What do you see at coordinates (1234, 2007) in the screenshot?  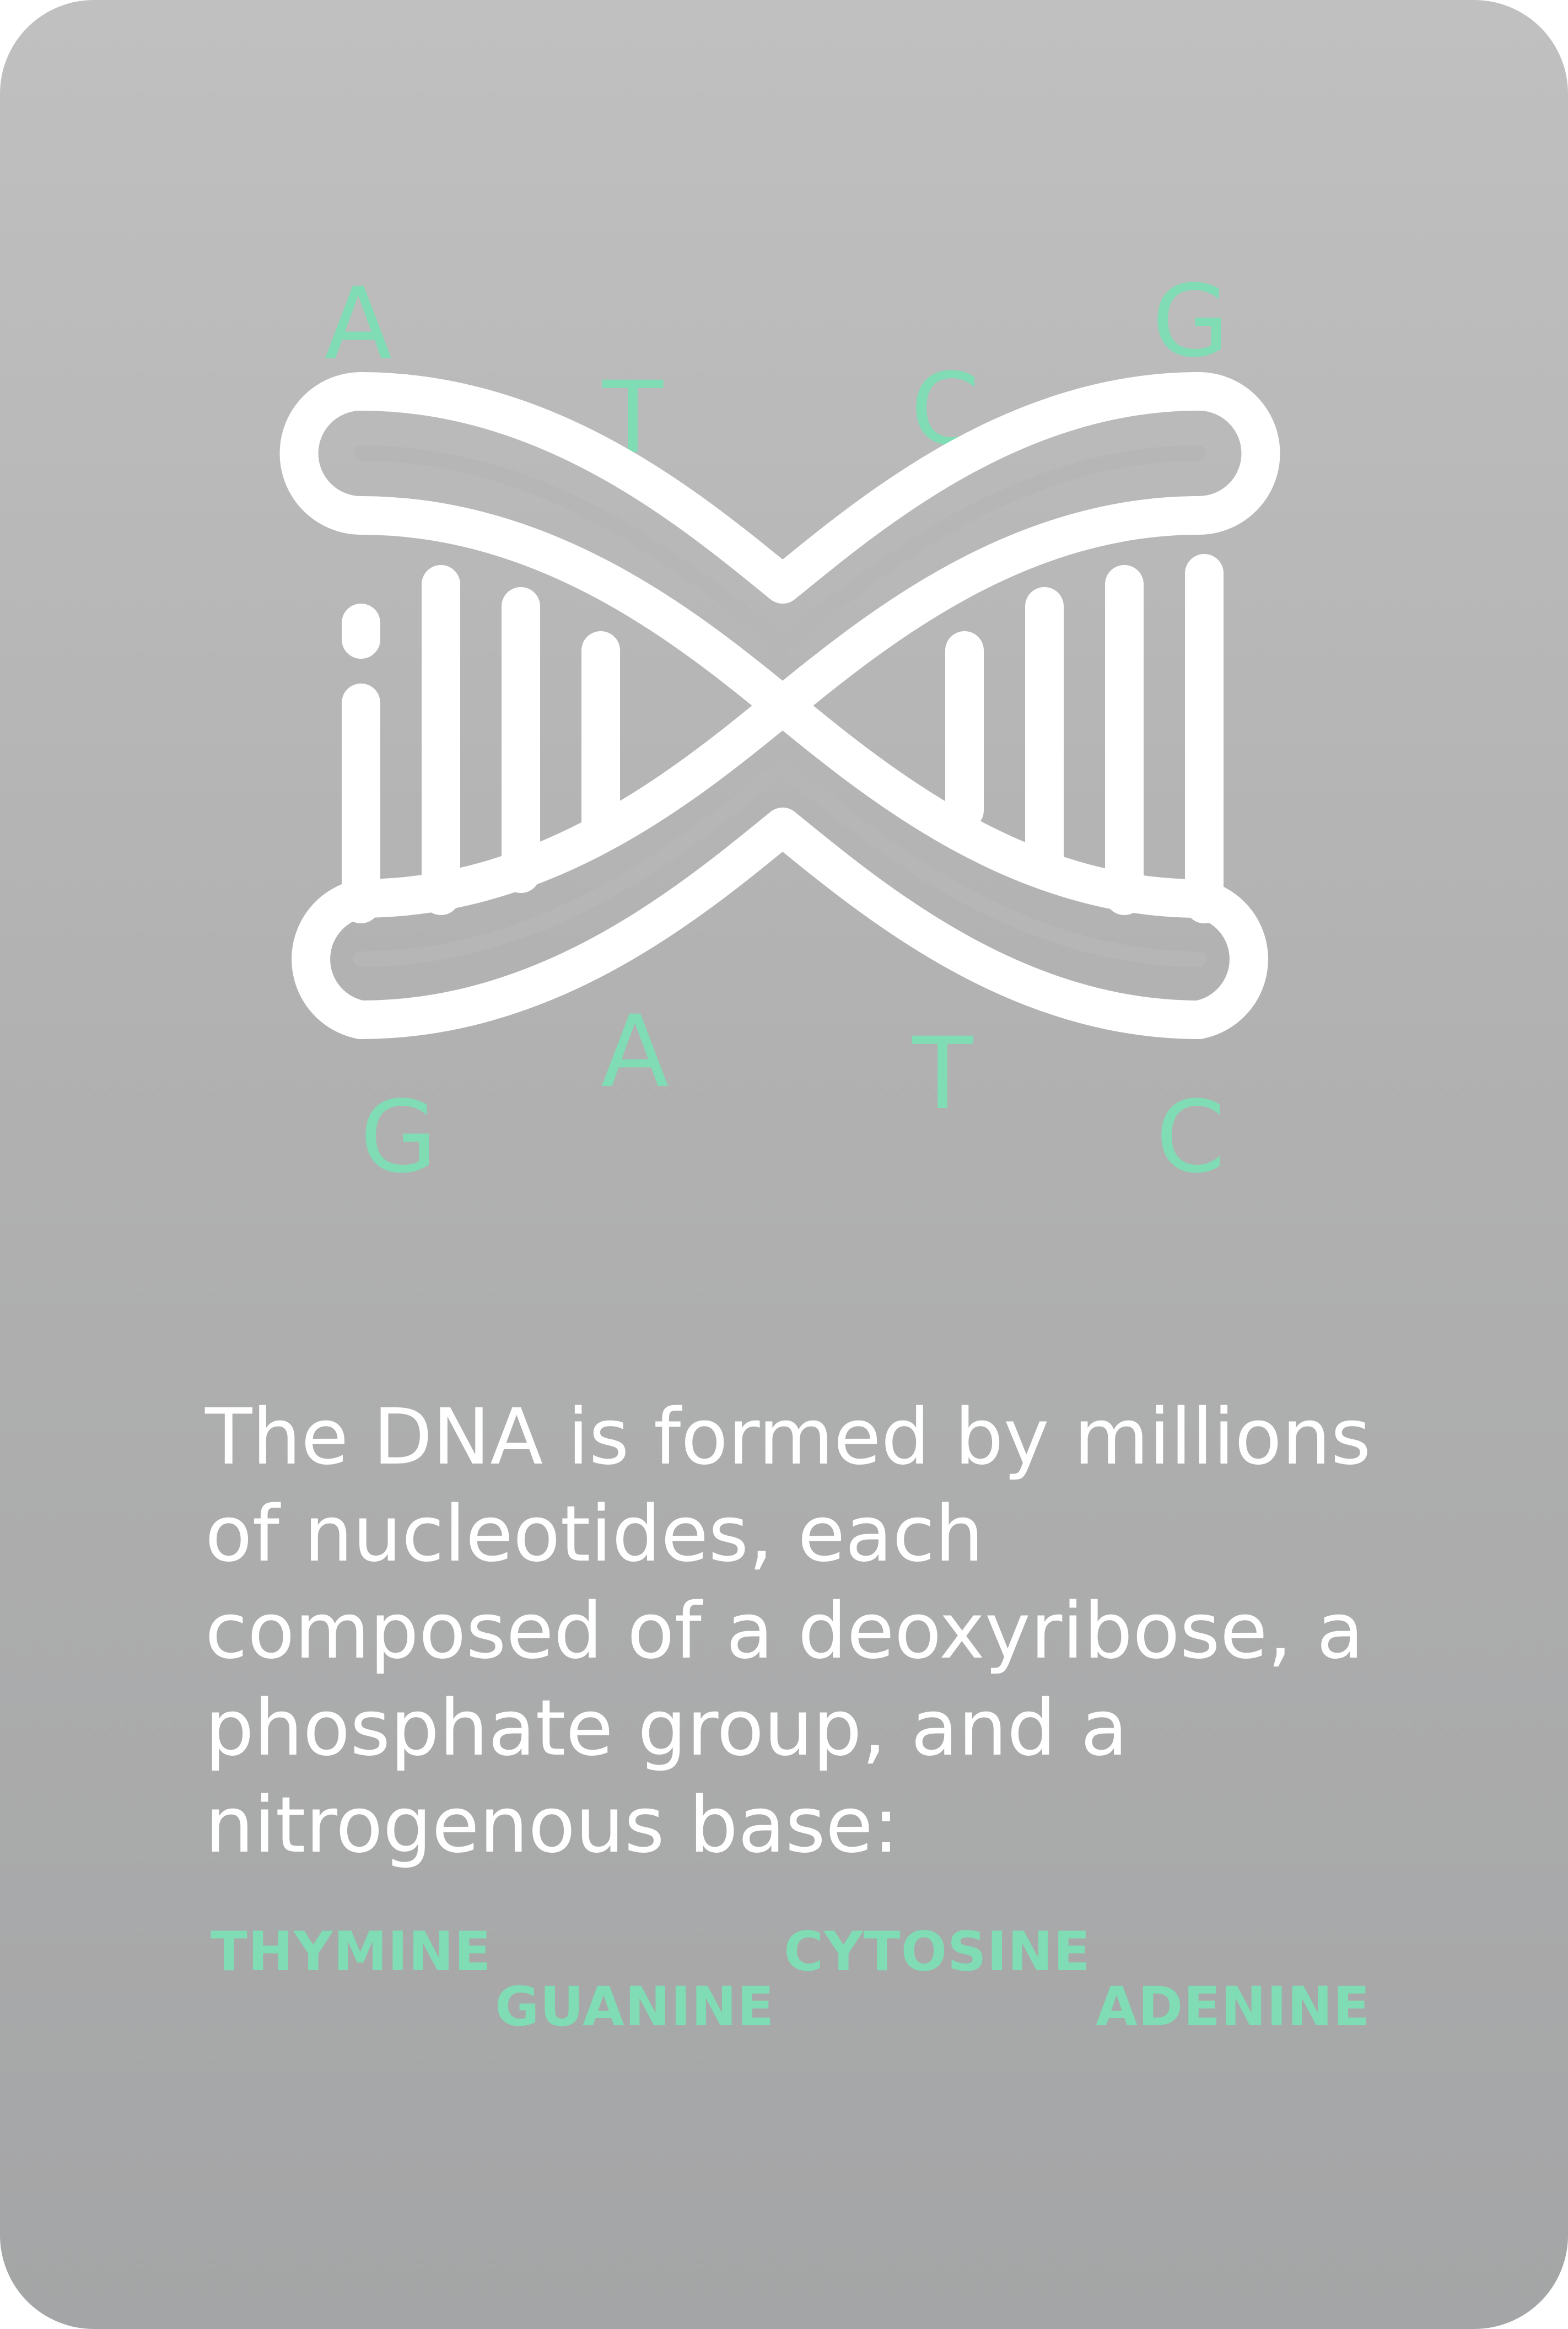 I see `base-name-adenine: ADENINE` at bounding box center [1234, 2007].